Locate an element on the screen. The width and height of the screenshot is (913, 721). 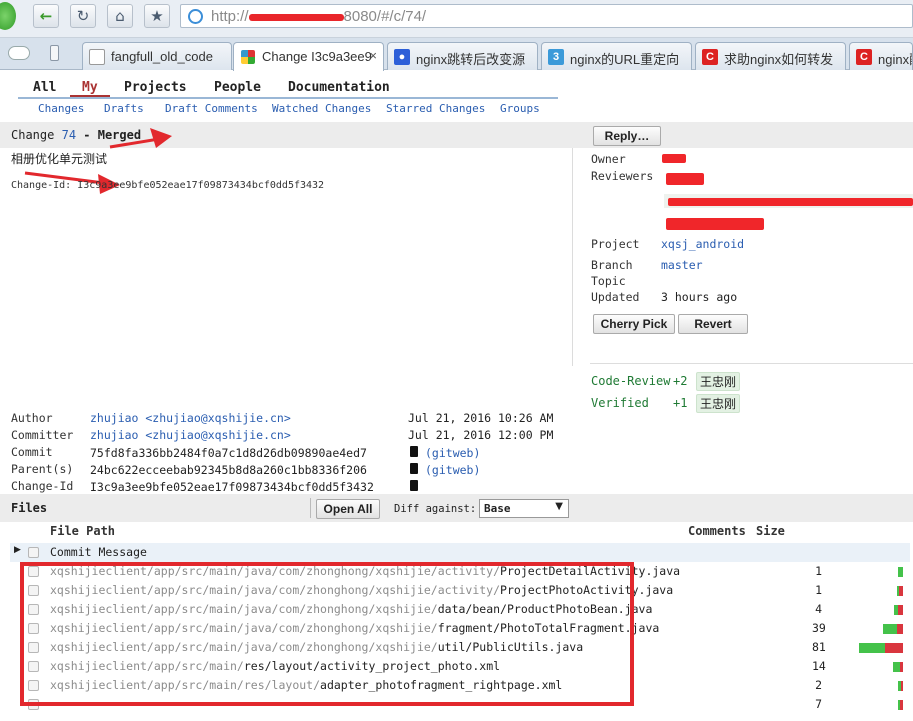
submenu-watched-changes: Watched Changes is located at coordinates (321, 108).